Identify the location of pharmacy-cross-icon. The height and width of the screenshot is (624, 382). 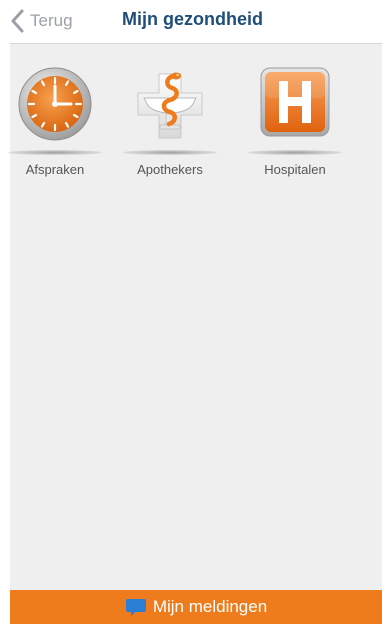
(170, 104).